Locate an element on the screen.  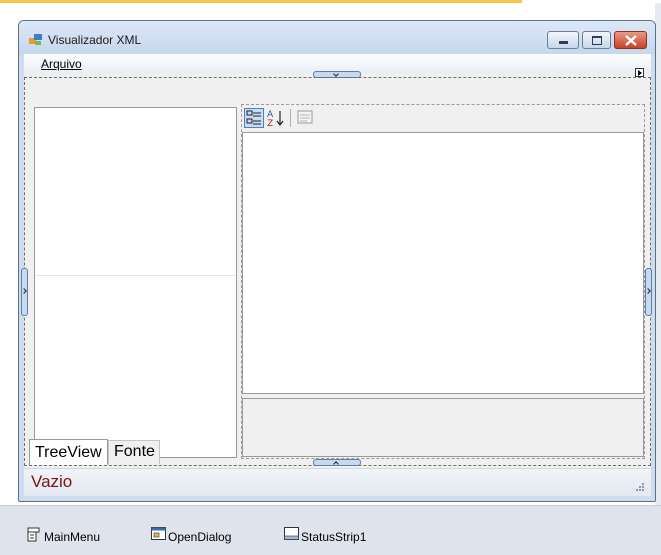
close-icon is located at coordinates (631, 40).